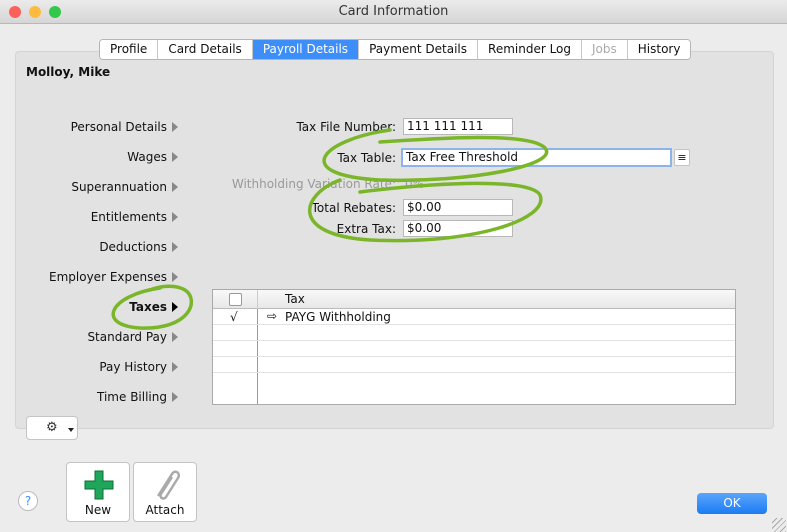 The height and width of the screenshot is (532, 787). I want to click on attach-button: Attach, so click(165, 492).